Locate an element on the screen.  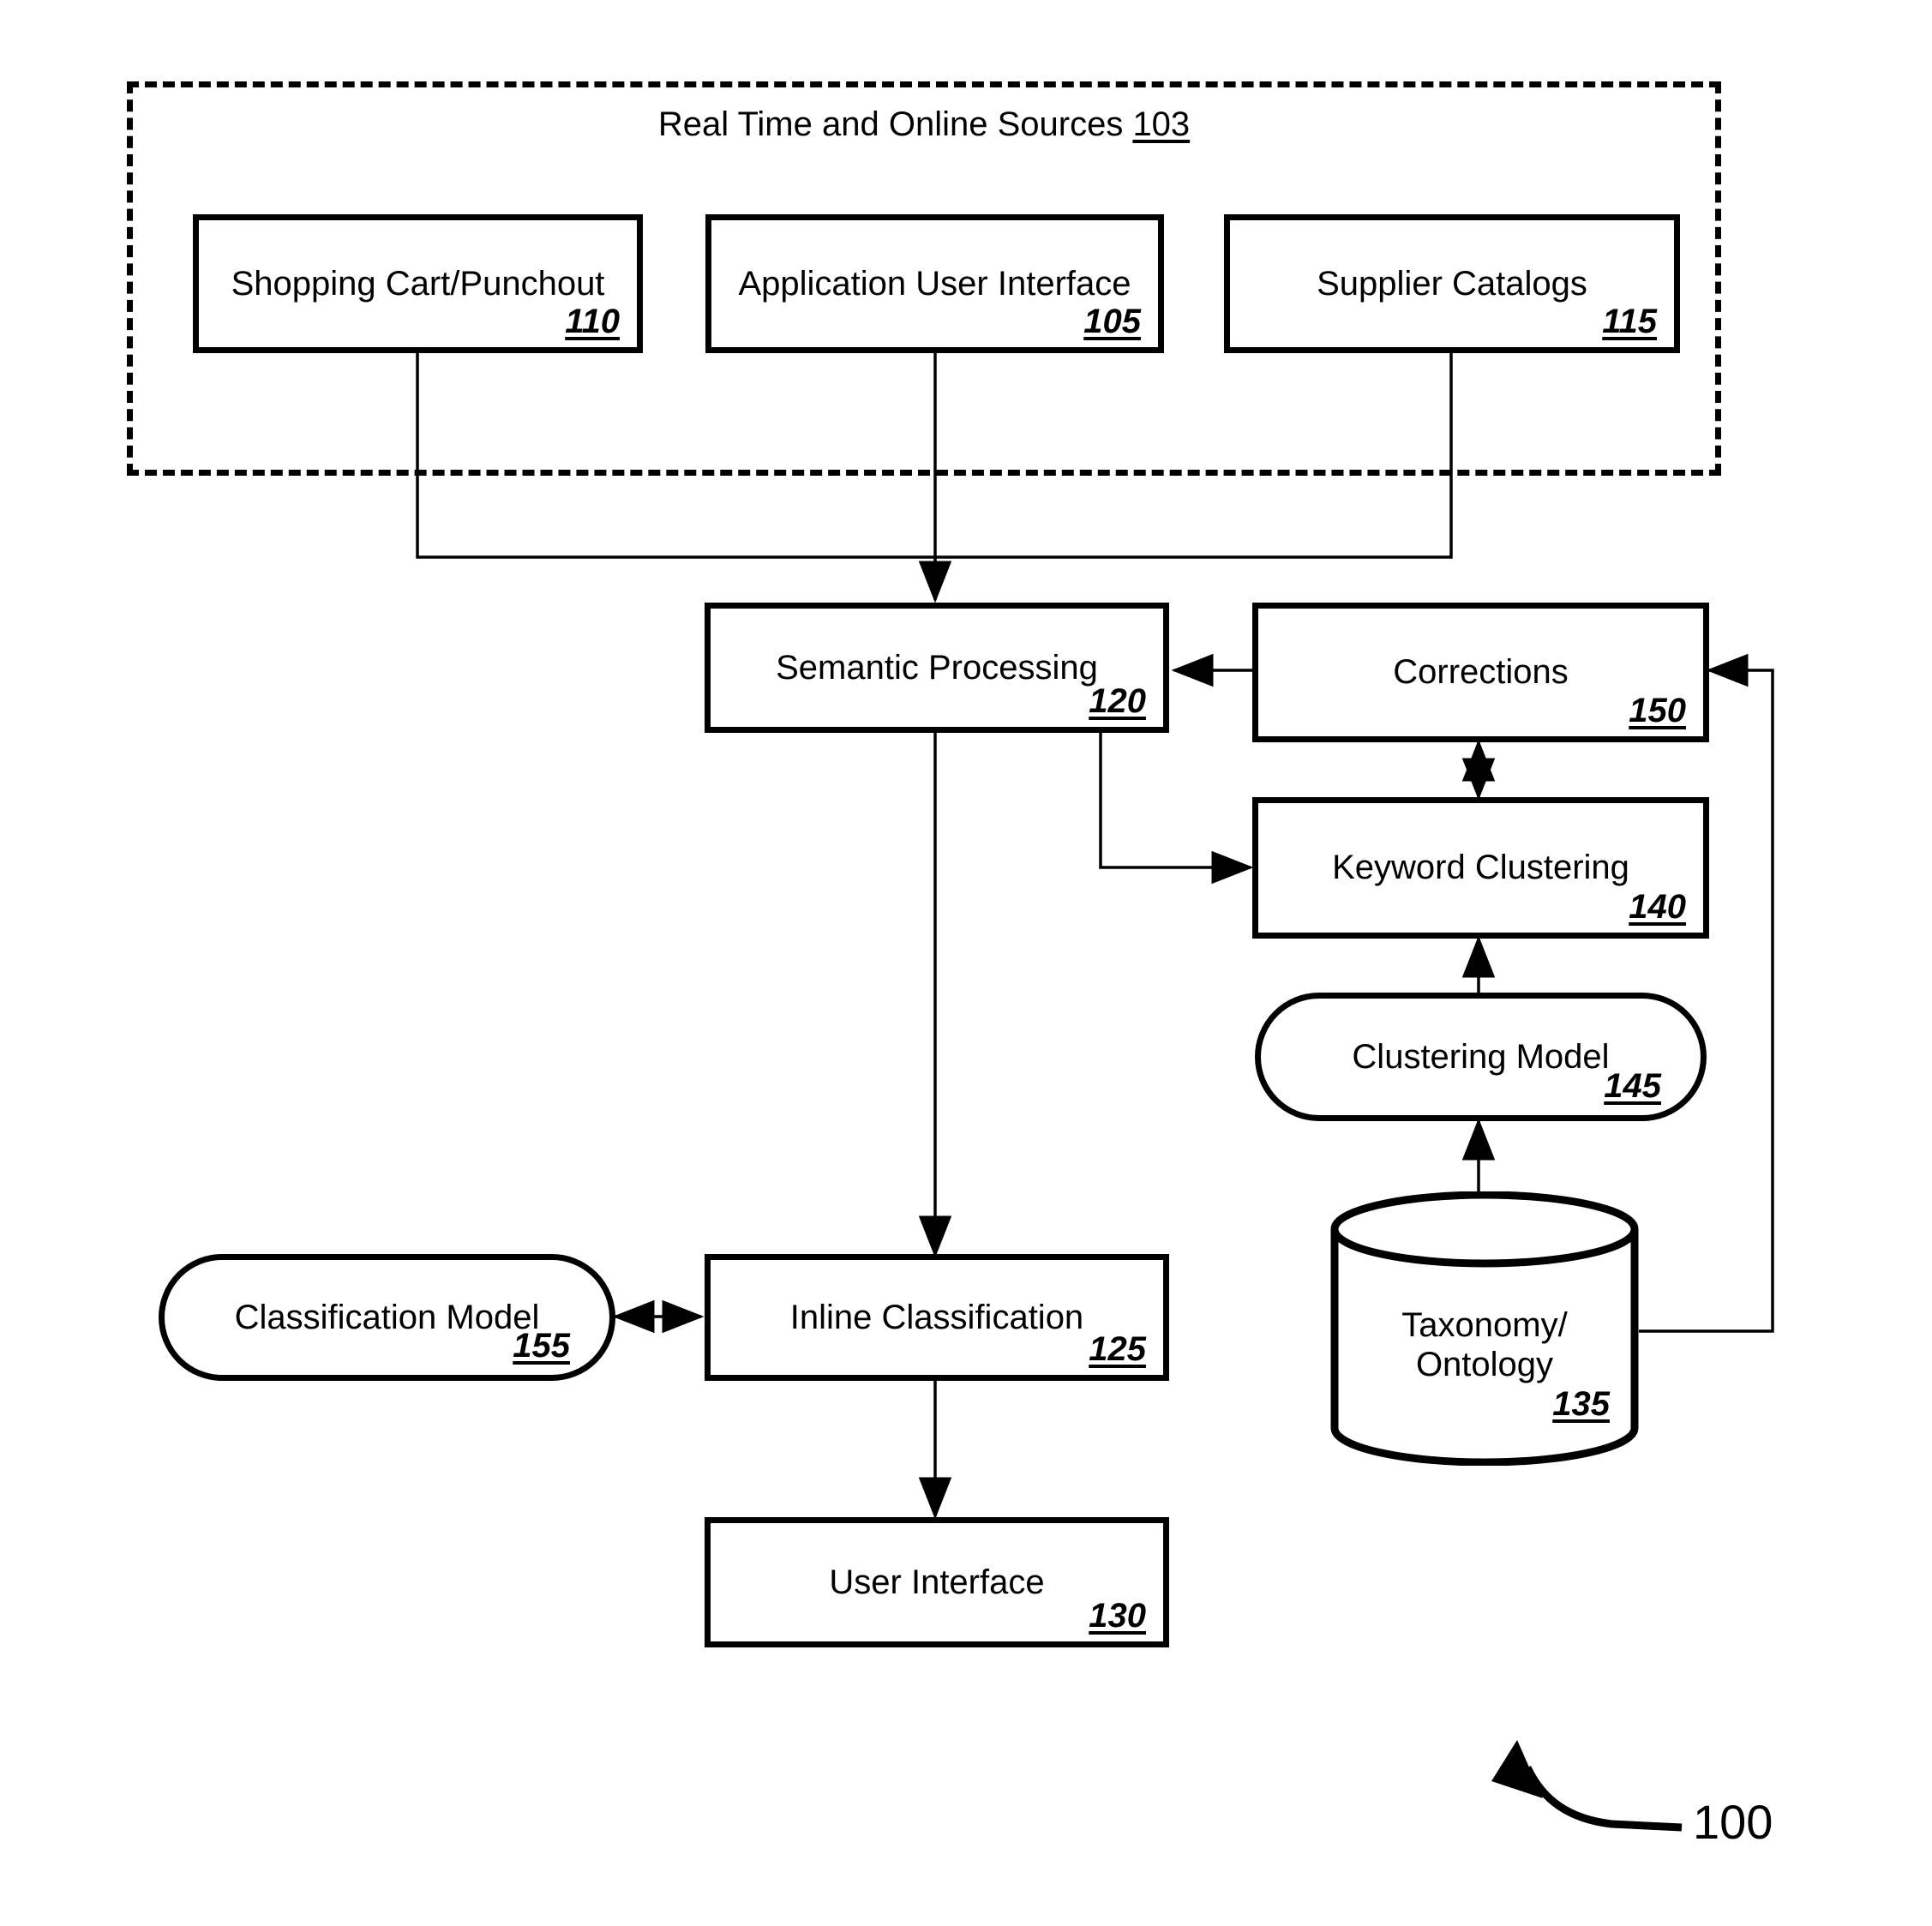
node-keyword-clustering: Keyword Clustering 140 is located at coordinates (1480, 868).